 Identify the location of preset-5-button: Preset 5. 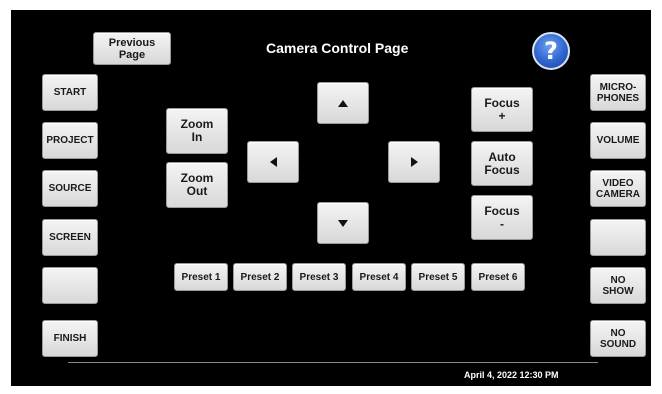
(438, 277).